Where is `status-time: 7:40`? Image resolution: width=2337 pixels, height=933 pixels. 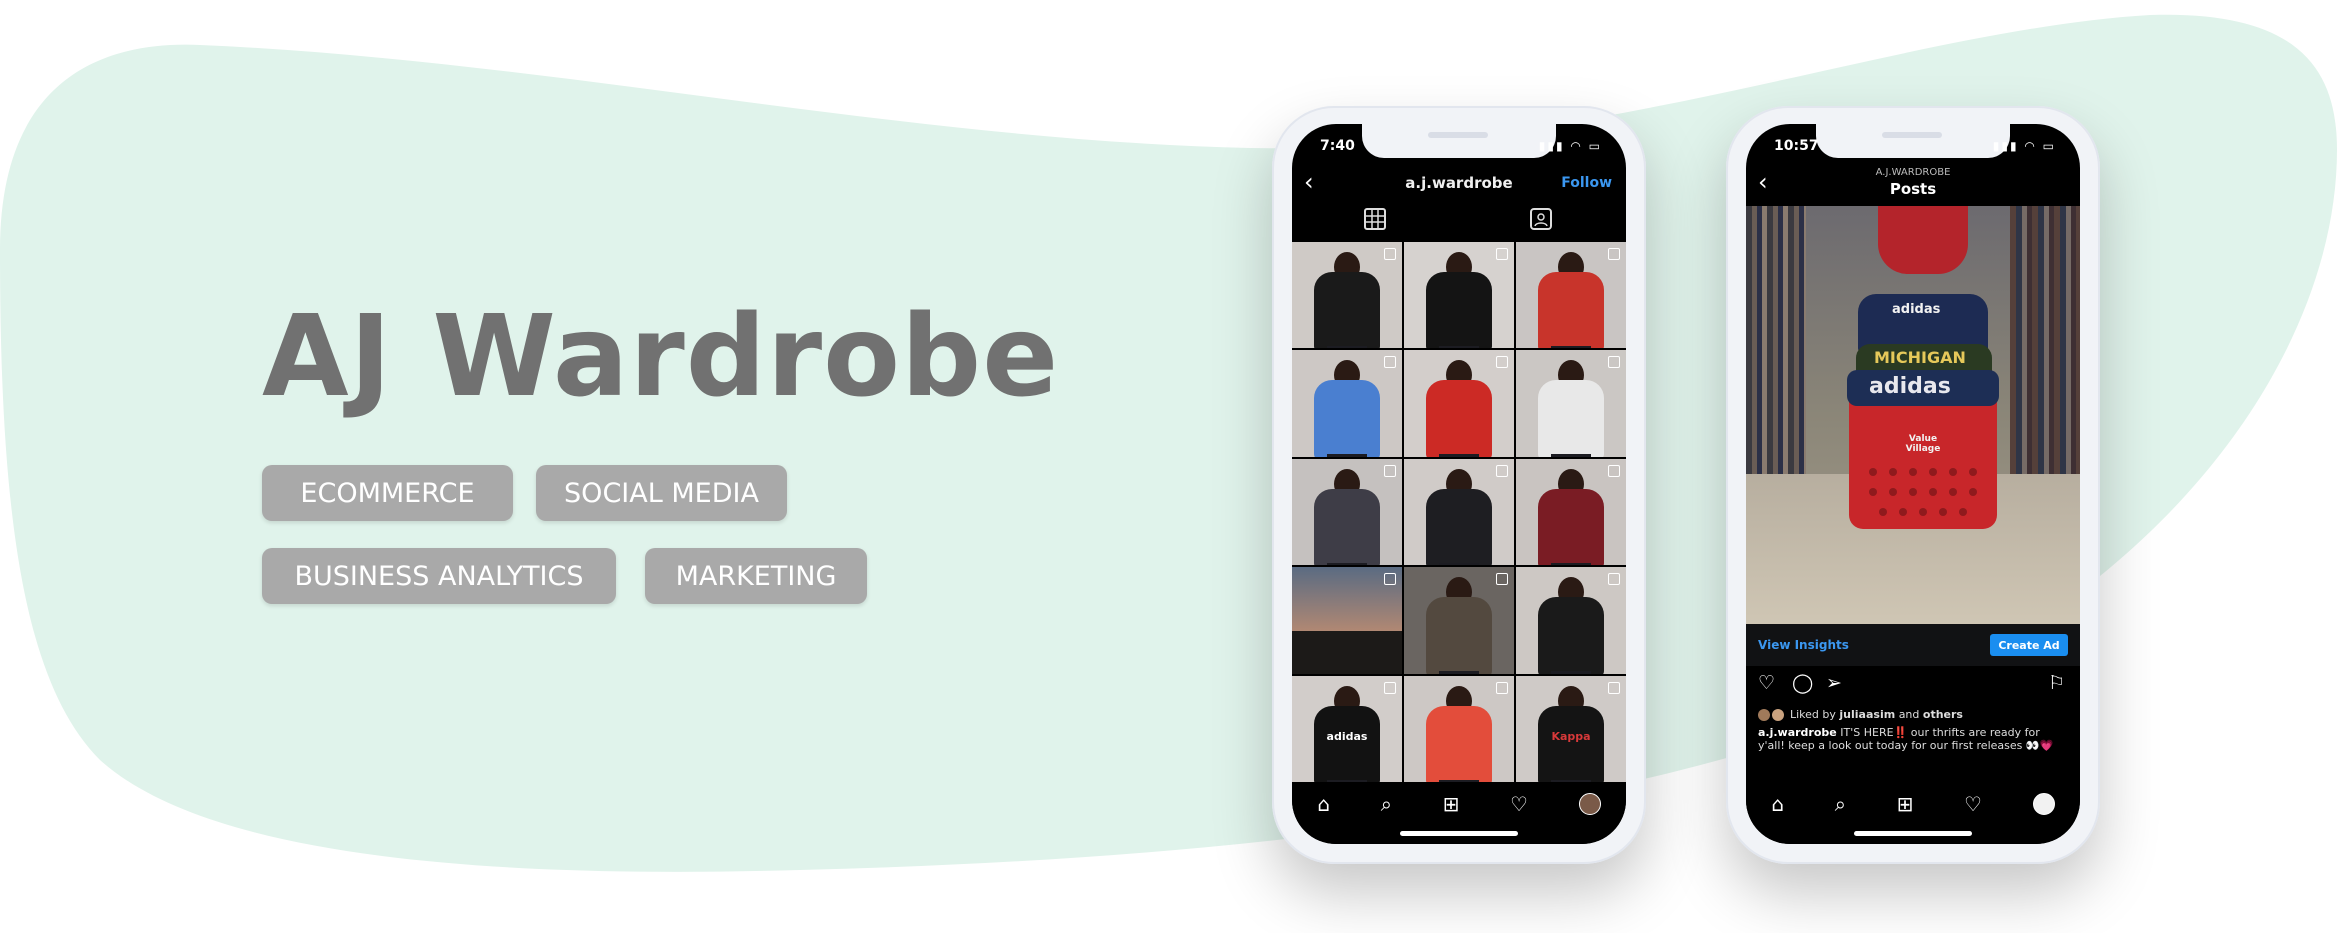 status-time: 7:40 is located at coordinates (1337, 146).